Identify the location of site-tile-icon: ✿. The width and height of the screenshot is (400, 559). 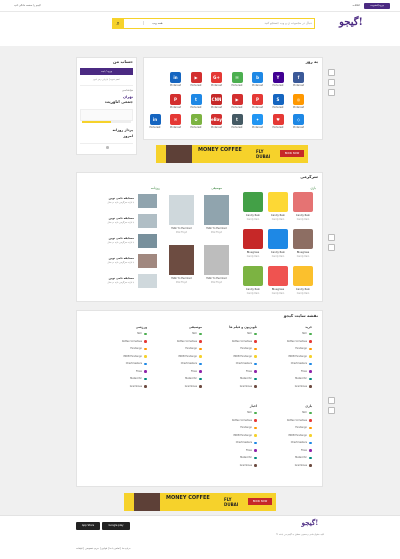
(196, 119).